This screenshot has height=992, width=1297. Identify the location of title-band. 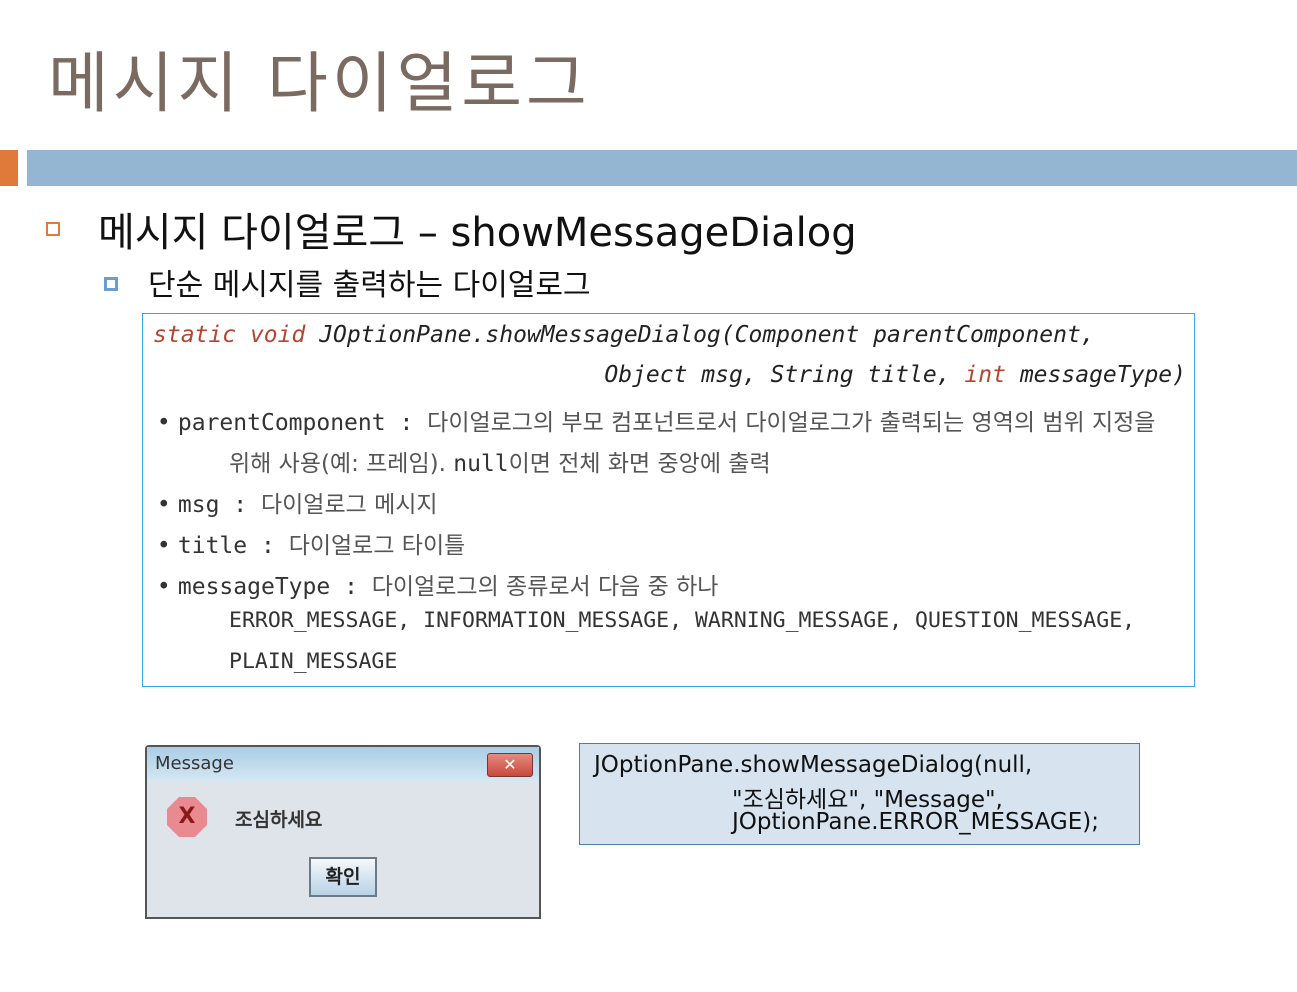
(662, 168).